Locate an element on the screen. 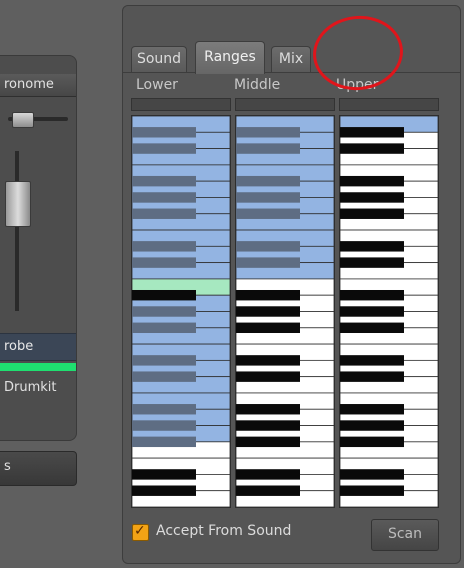 This screenshot has height=568, width=464. scan-button: Scan is located at coordinates (405, 535).